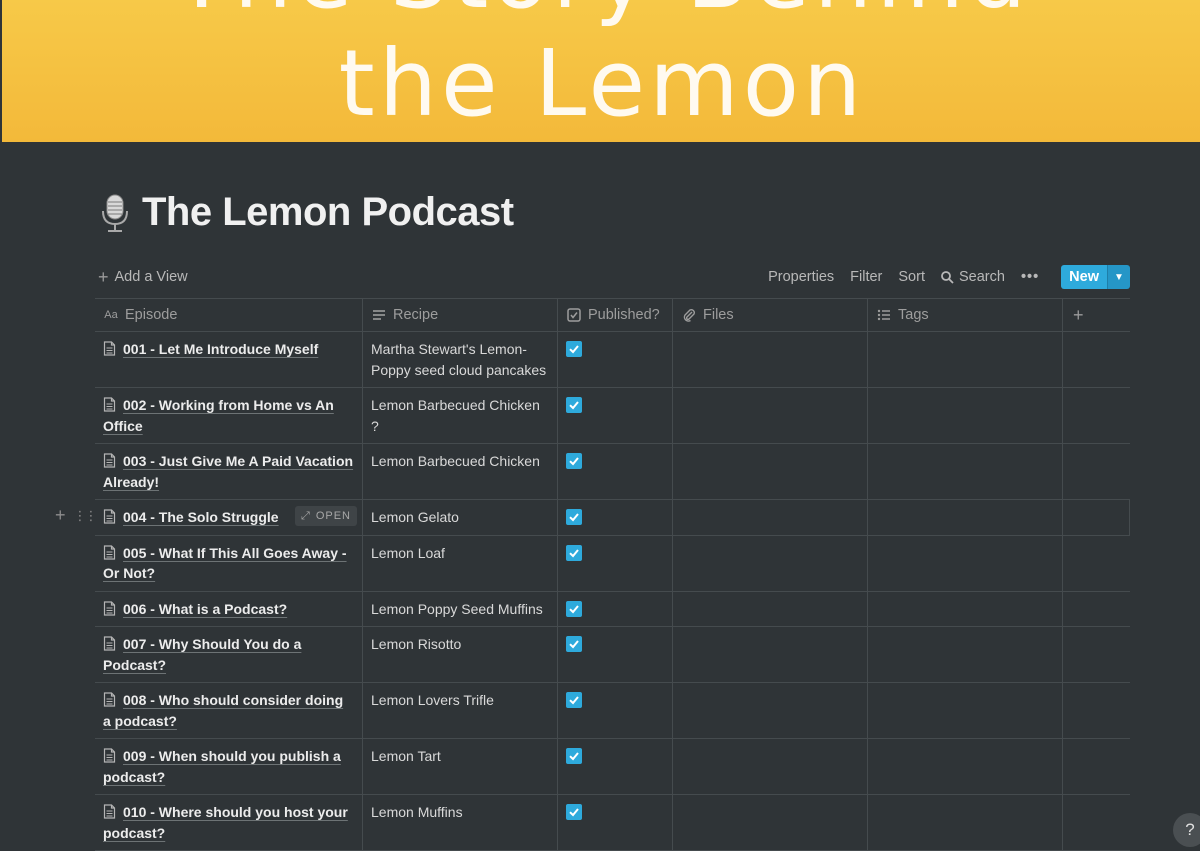  I want to click on recipe-cell: Lemon Tart, so click(460, 766).